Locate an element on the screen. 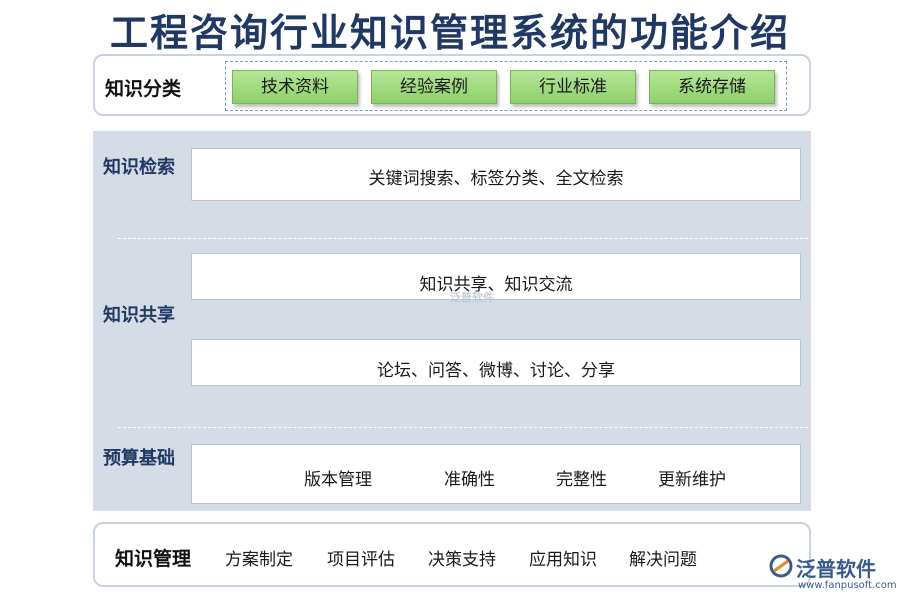 This screenshot has width=900, height=600. retrieval-label: 知识检索 is located at coordinates (139, 167).